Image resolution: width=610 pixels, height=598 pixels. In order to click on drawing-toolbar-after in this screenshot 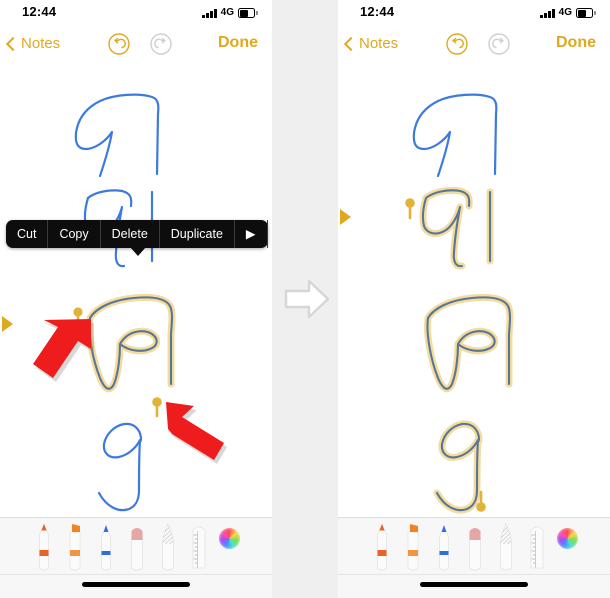, I will do `click(474, 557)`.